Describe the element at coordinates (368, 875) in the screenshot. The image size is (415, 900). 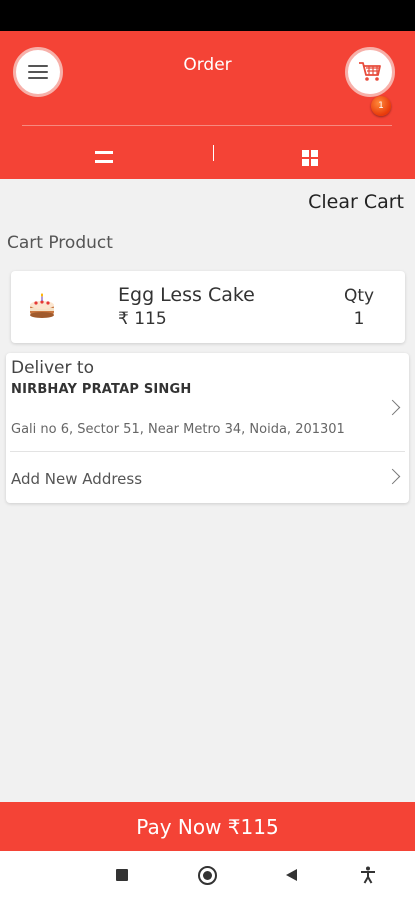
I see `accessibility-icon` at that location.